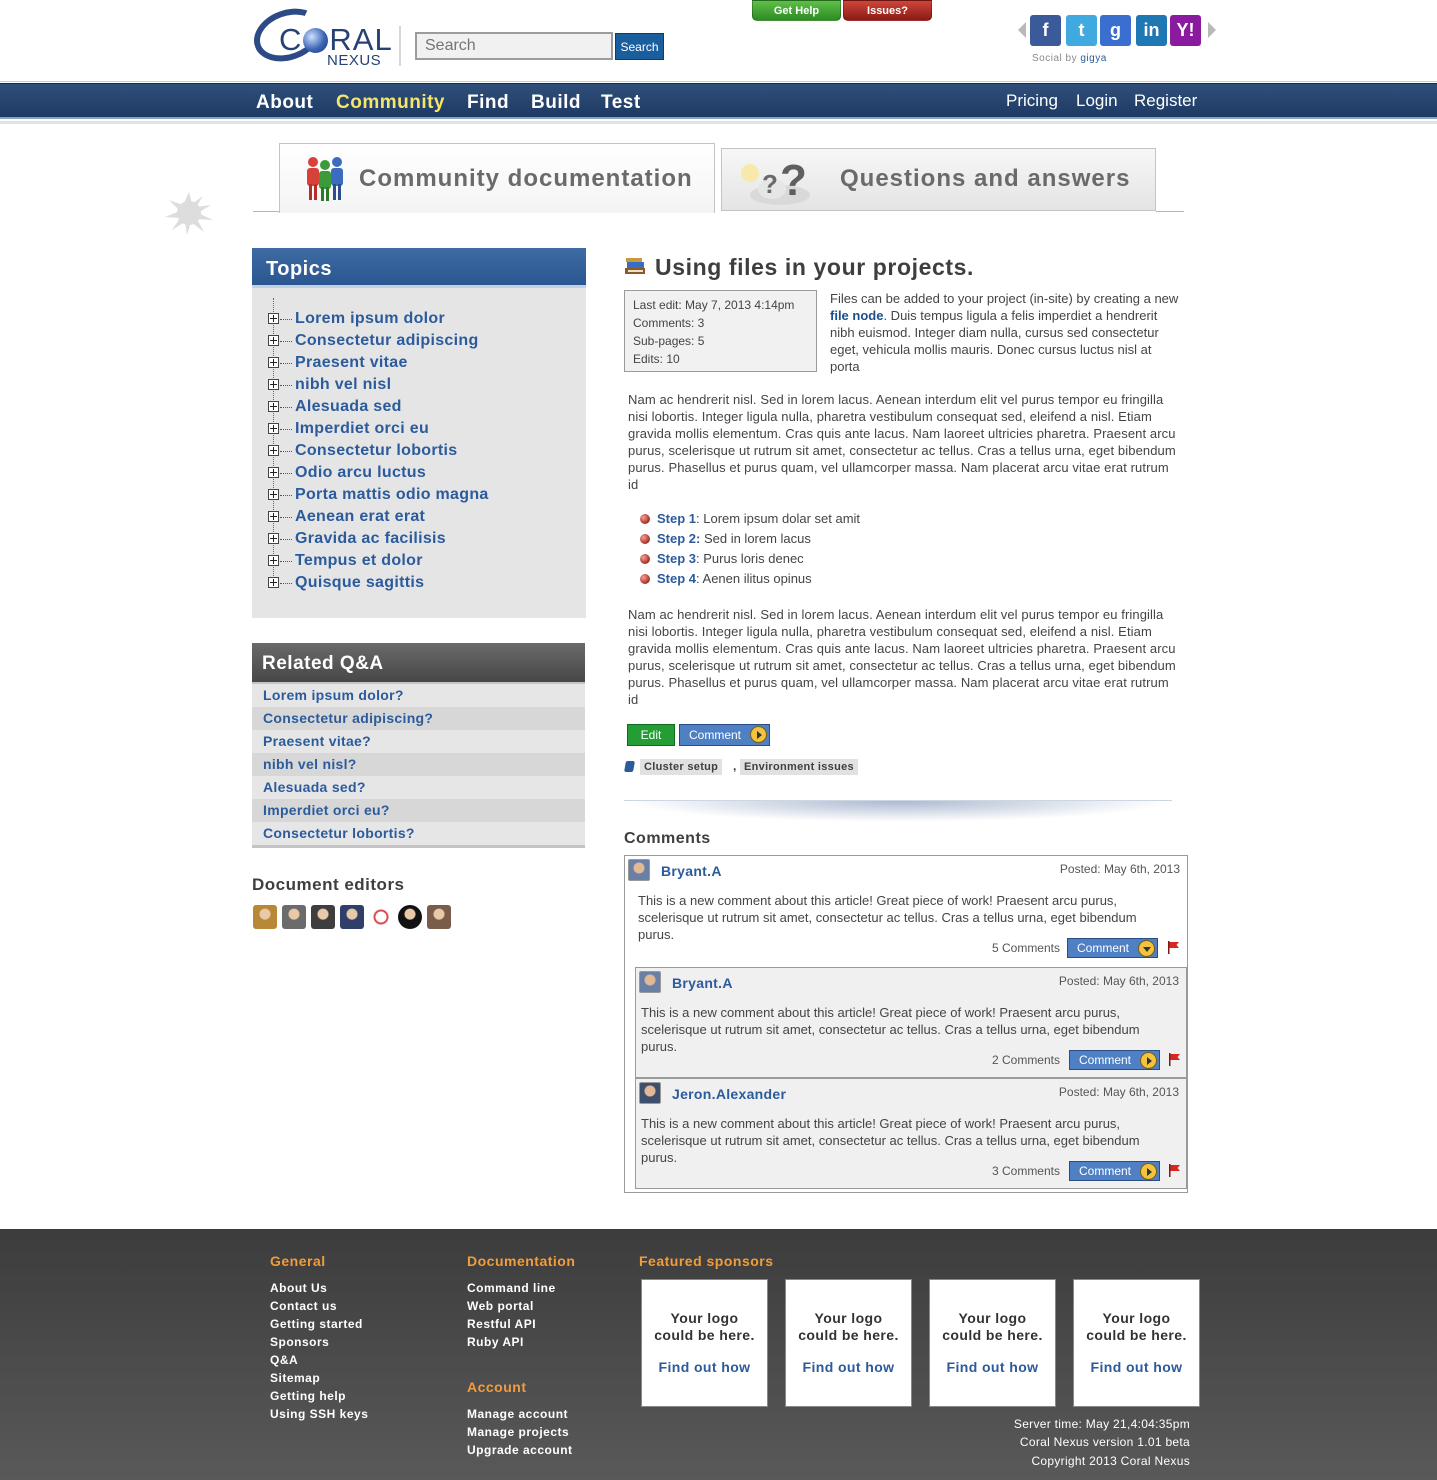 This screenshot has width=1437, height=1480. Describe the element at coordinates (729, 1094) in the screenshot. I see `comment-author: Jeron.Alexander` at that location.